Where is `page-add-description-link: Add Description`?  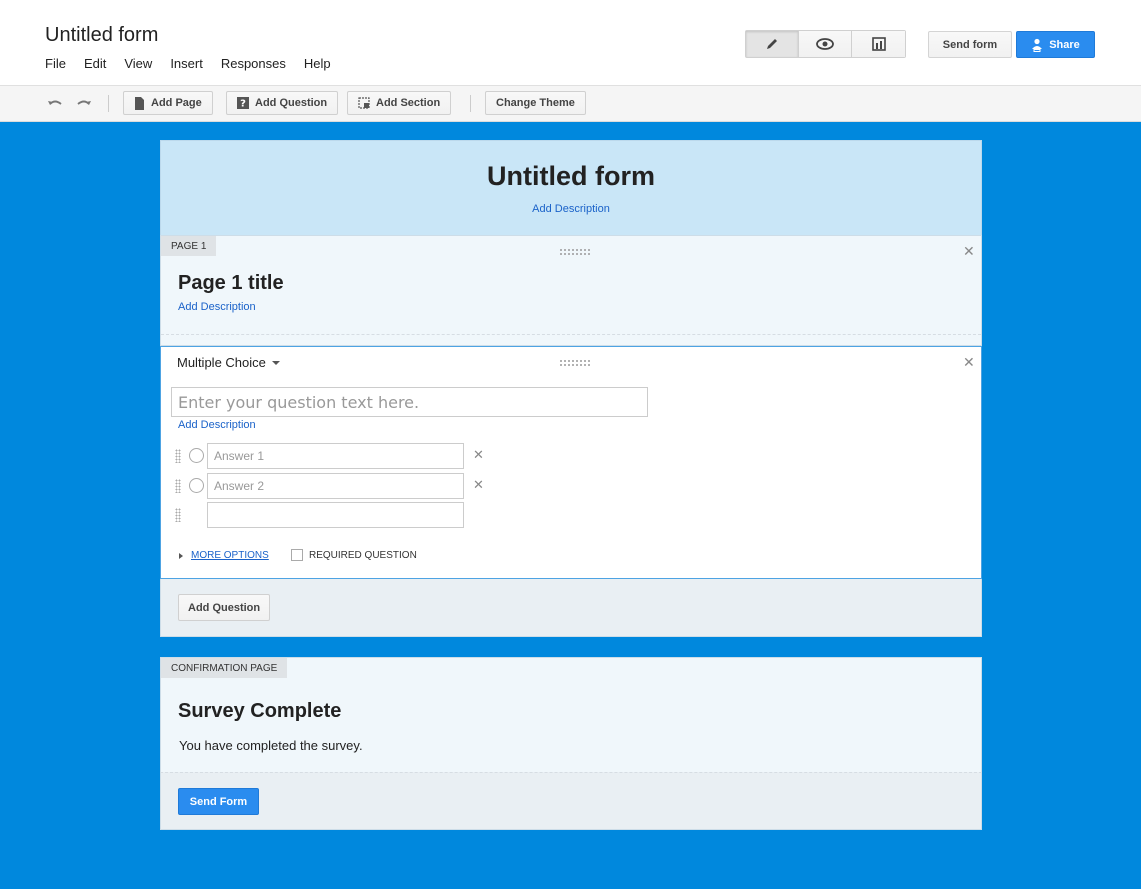 page-add-description-link: Add Description is located at coordinates (217, 307).